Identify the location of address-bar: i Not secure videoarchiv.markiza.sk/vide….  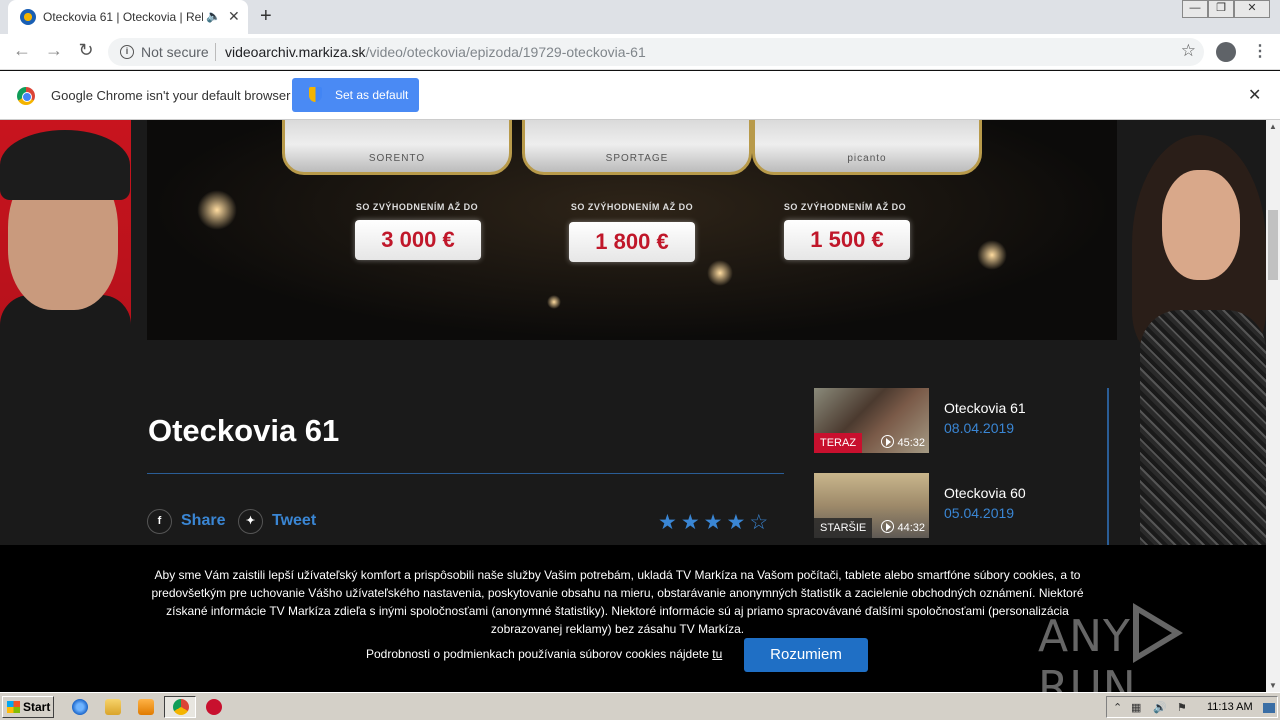
(656, 52).